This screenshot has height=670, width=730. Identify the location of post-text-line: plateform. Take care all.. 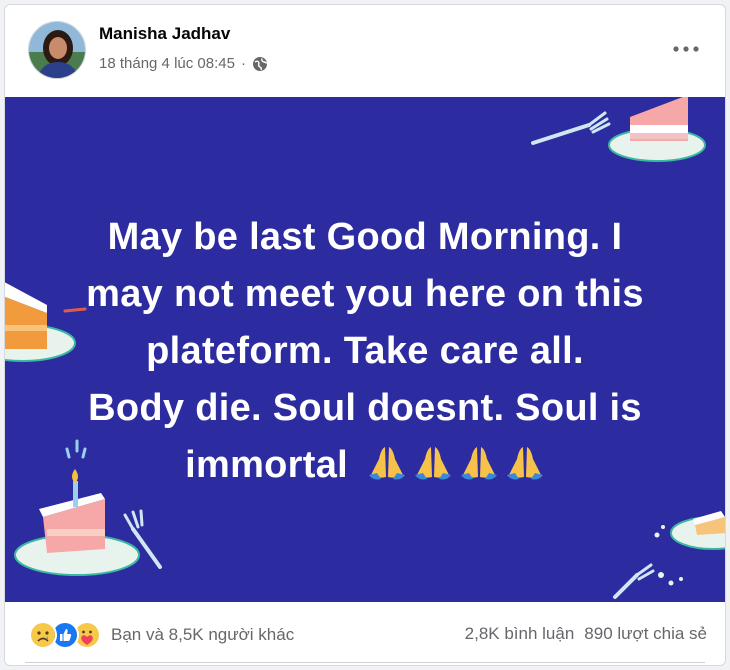
(365, 351).